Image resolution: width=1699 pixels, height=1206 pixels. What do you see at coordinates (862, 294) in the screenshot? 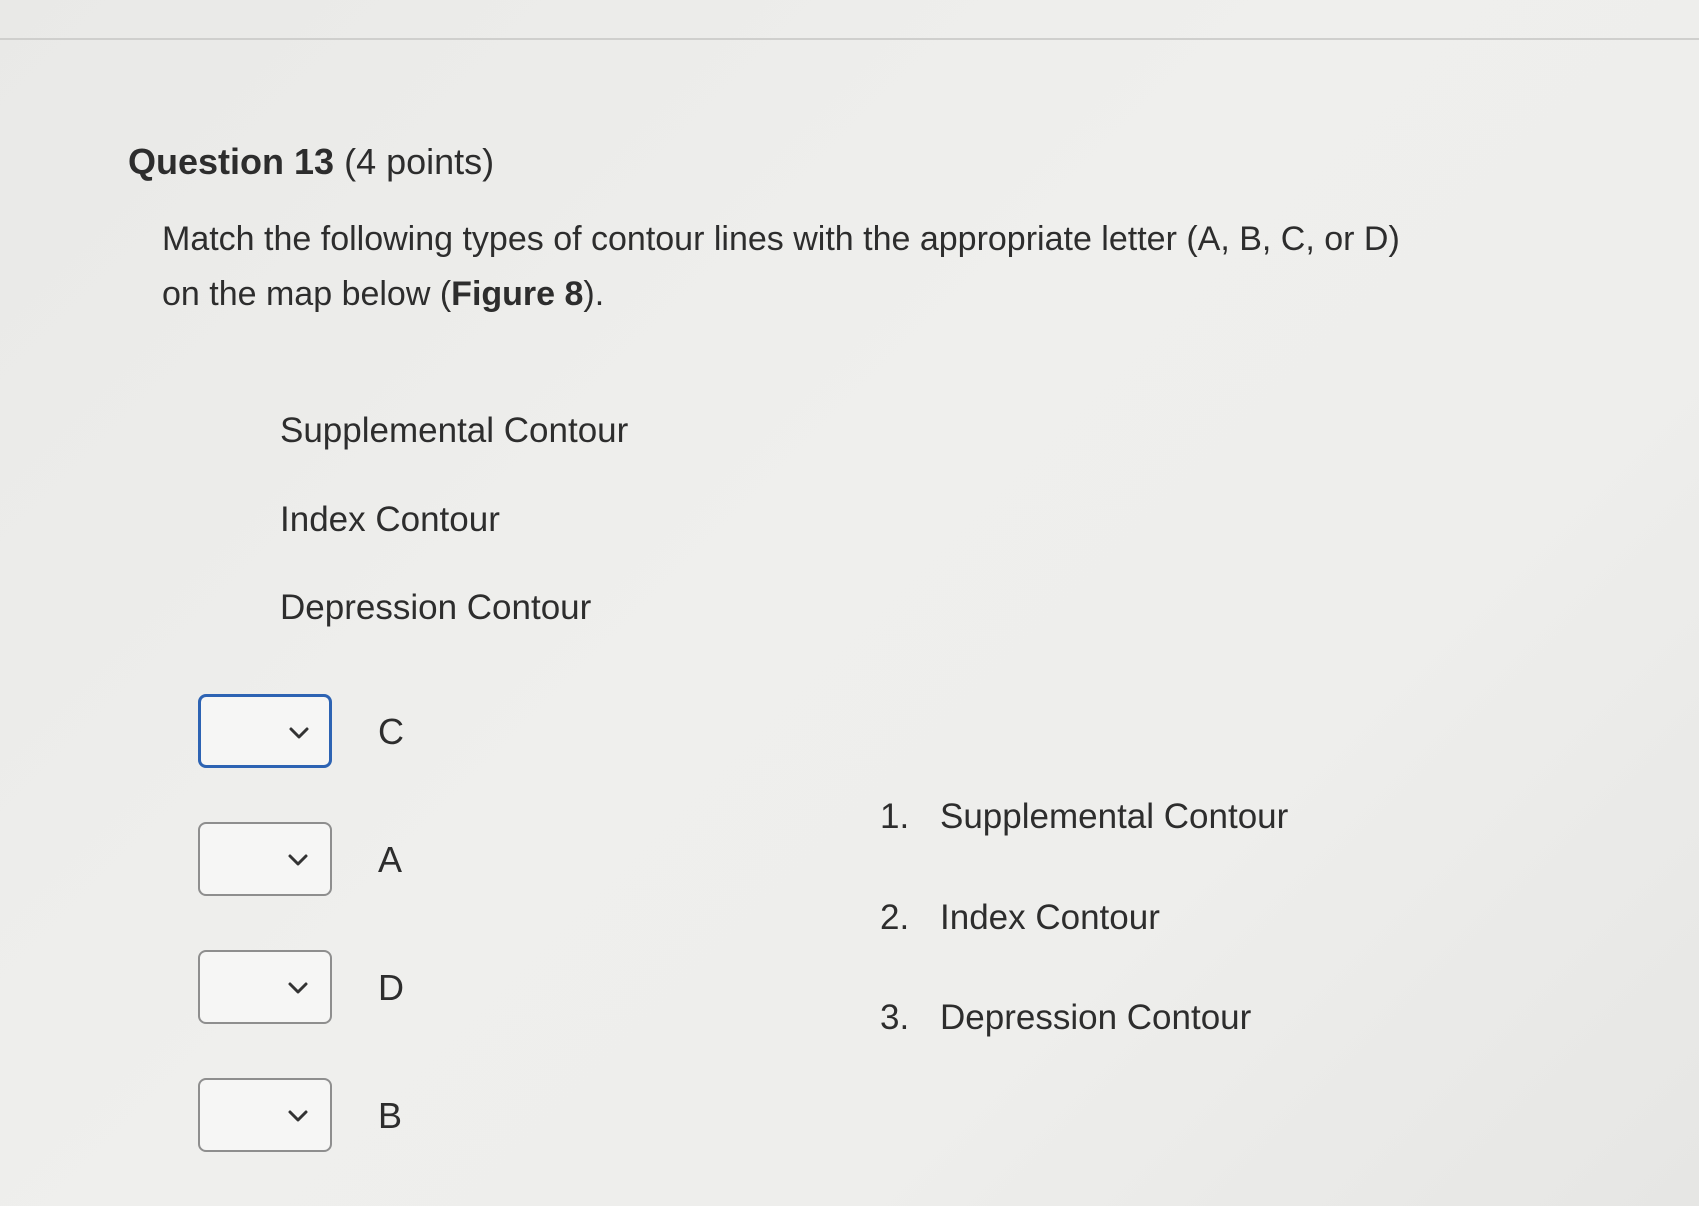
I see `prompt-line-2: on the map below (Figure 8).` at bounding box center [862, 294].